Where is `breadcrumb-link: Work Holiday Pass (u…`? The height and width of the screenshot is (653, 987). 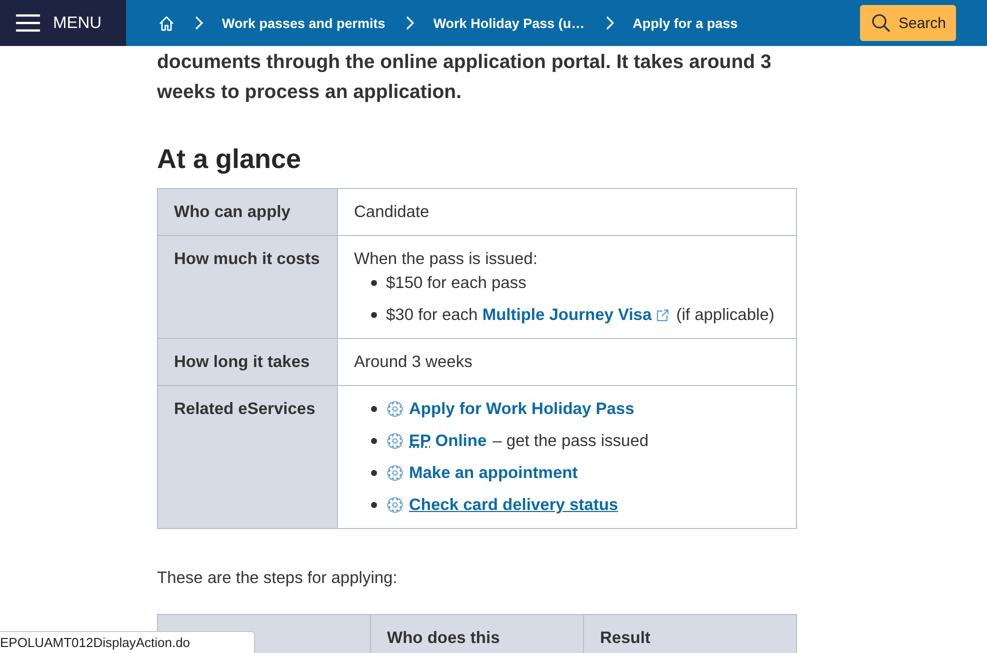
breadcrumb-link: Work Holiday Pass (u… is located at coordinates (509, 23).